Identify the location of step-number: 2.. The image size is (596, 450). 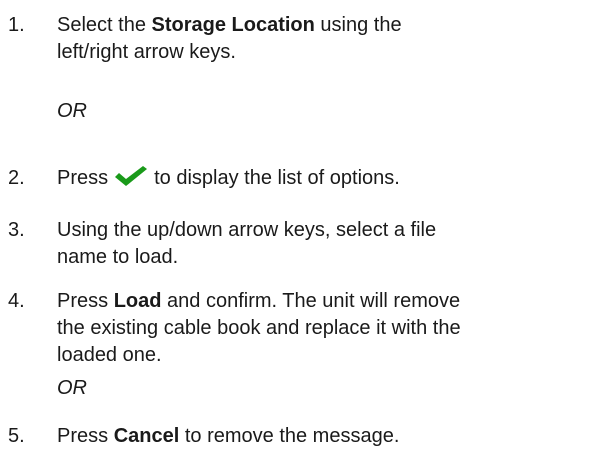
(16, 178).